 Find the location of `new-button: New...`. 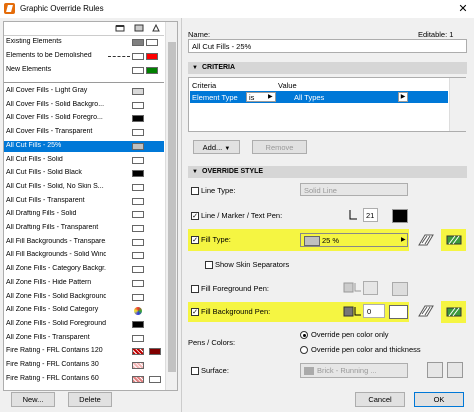

new-button: New... is located at coordinates (33, 399).